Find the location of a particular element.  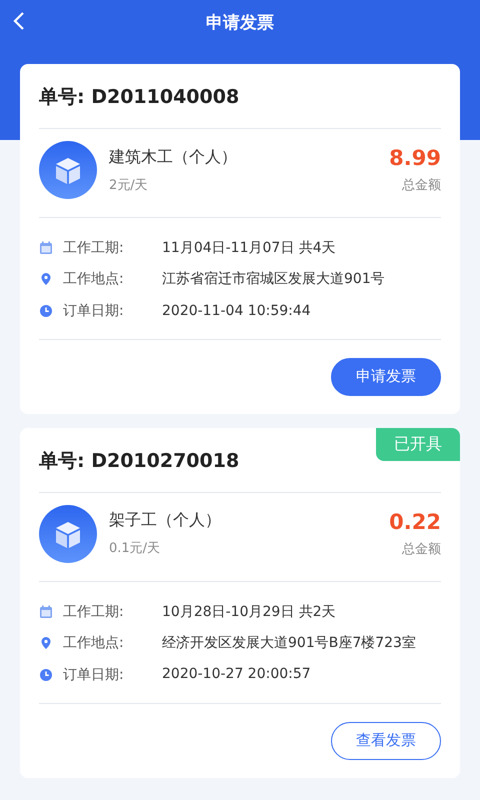

detail-value: 江苏省宿迁市宿城区发展大道901号 is located at coordinates (273, 280).